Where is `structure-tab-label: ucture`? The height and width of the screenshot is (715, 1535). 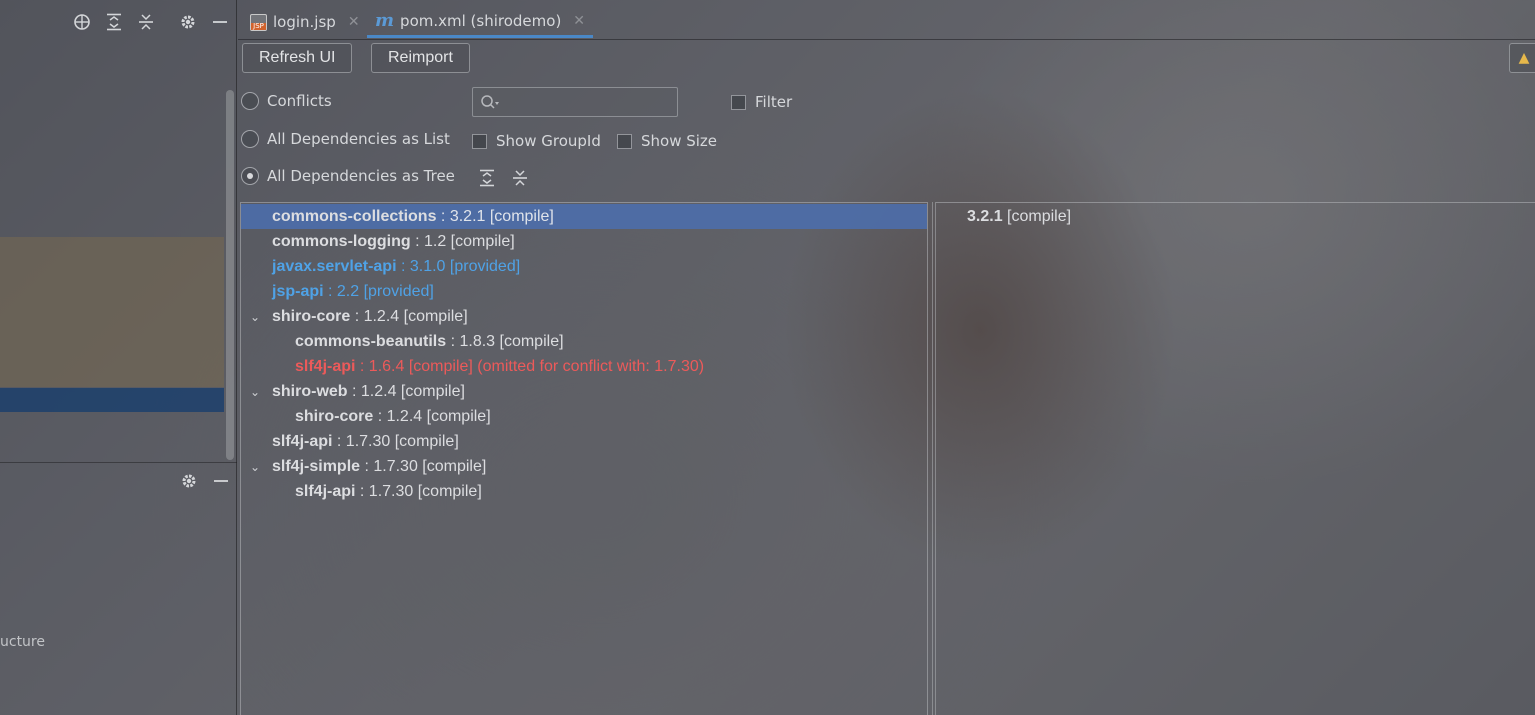 structure-tab-label: ucture is located at coordinates (22, 642).